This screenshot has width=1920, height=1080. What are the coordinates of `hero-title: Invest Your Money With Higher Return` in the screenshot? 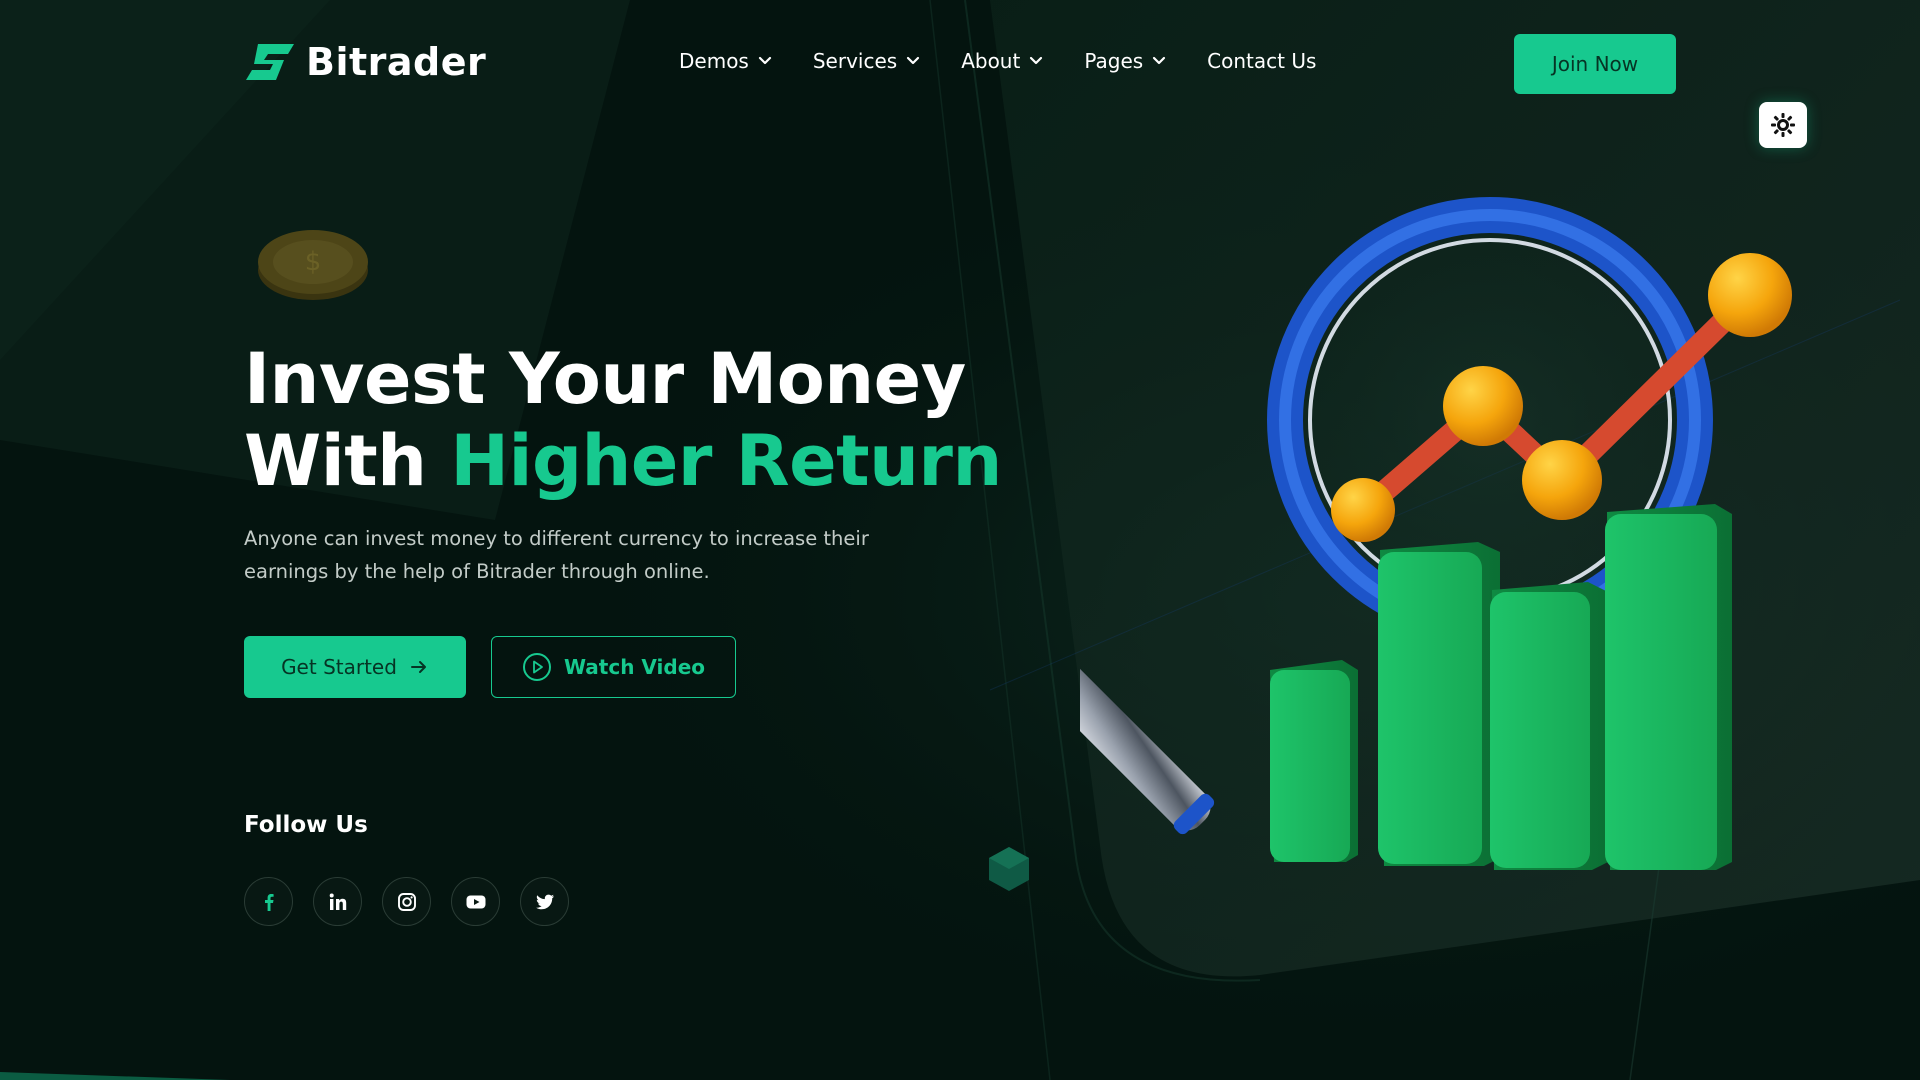 It's located at (623, 420).